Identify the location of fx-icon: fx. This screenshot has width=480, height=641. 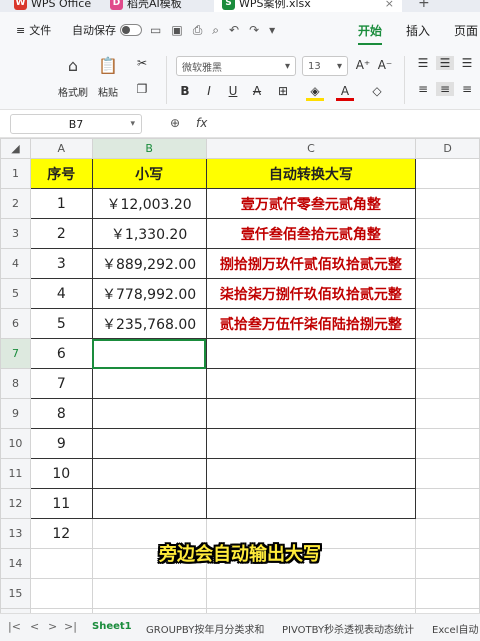
(201, 123).